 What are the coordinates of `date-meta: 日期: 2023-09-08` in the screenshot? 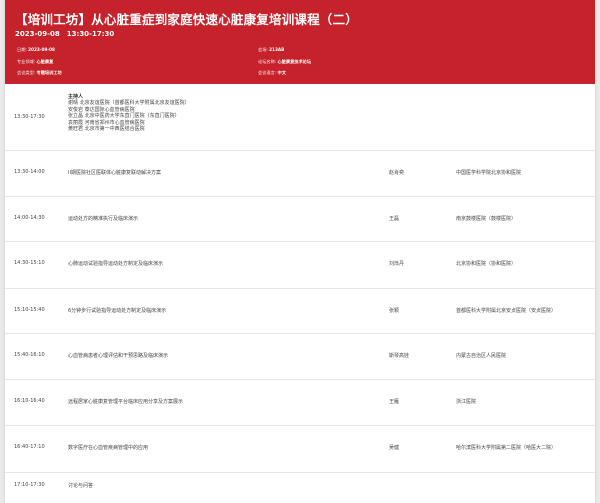 It's located at (36, 49).